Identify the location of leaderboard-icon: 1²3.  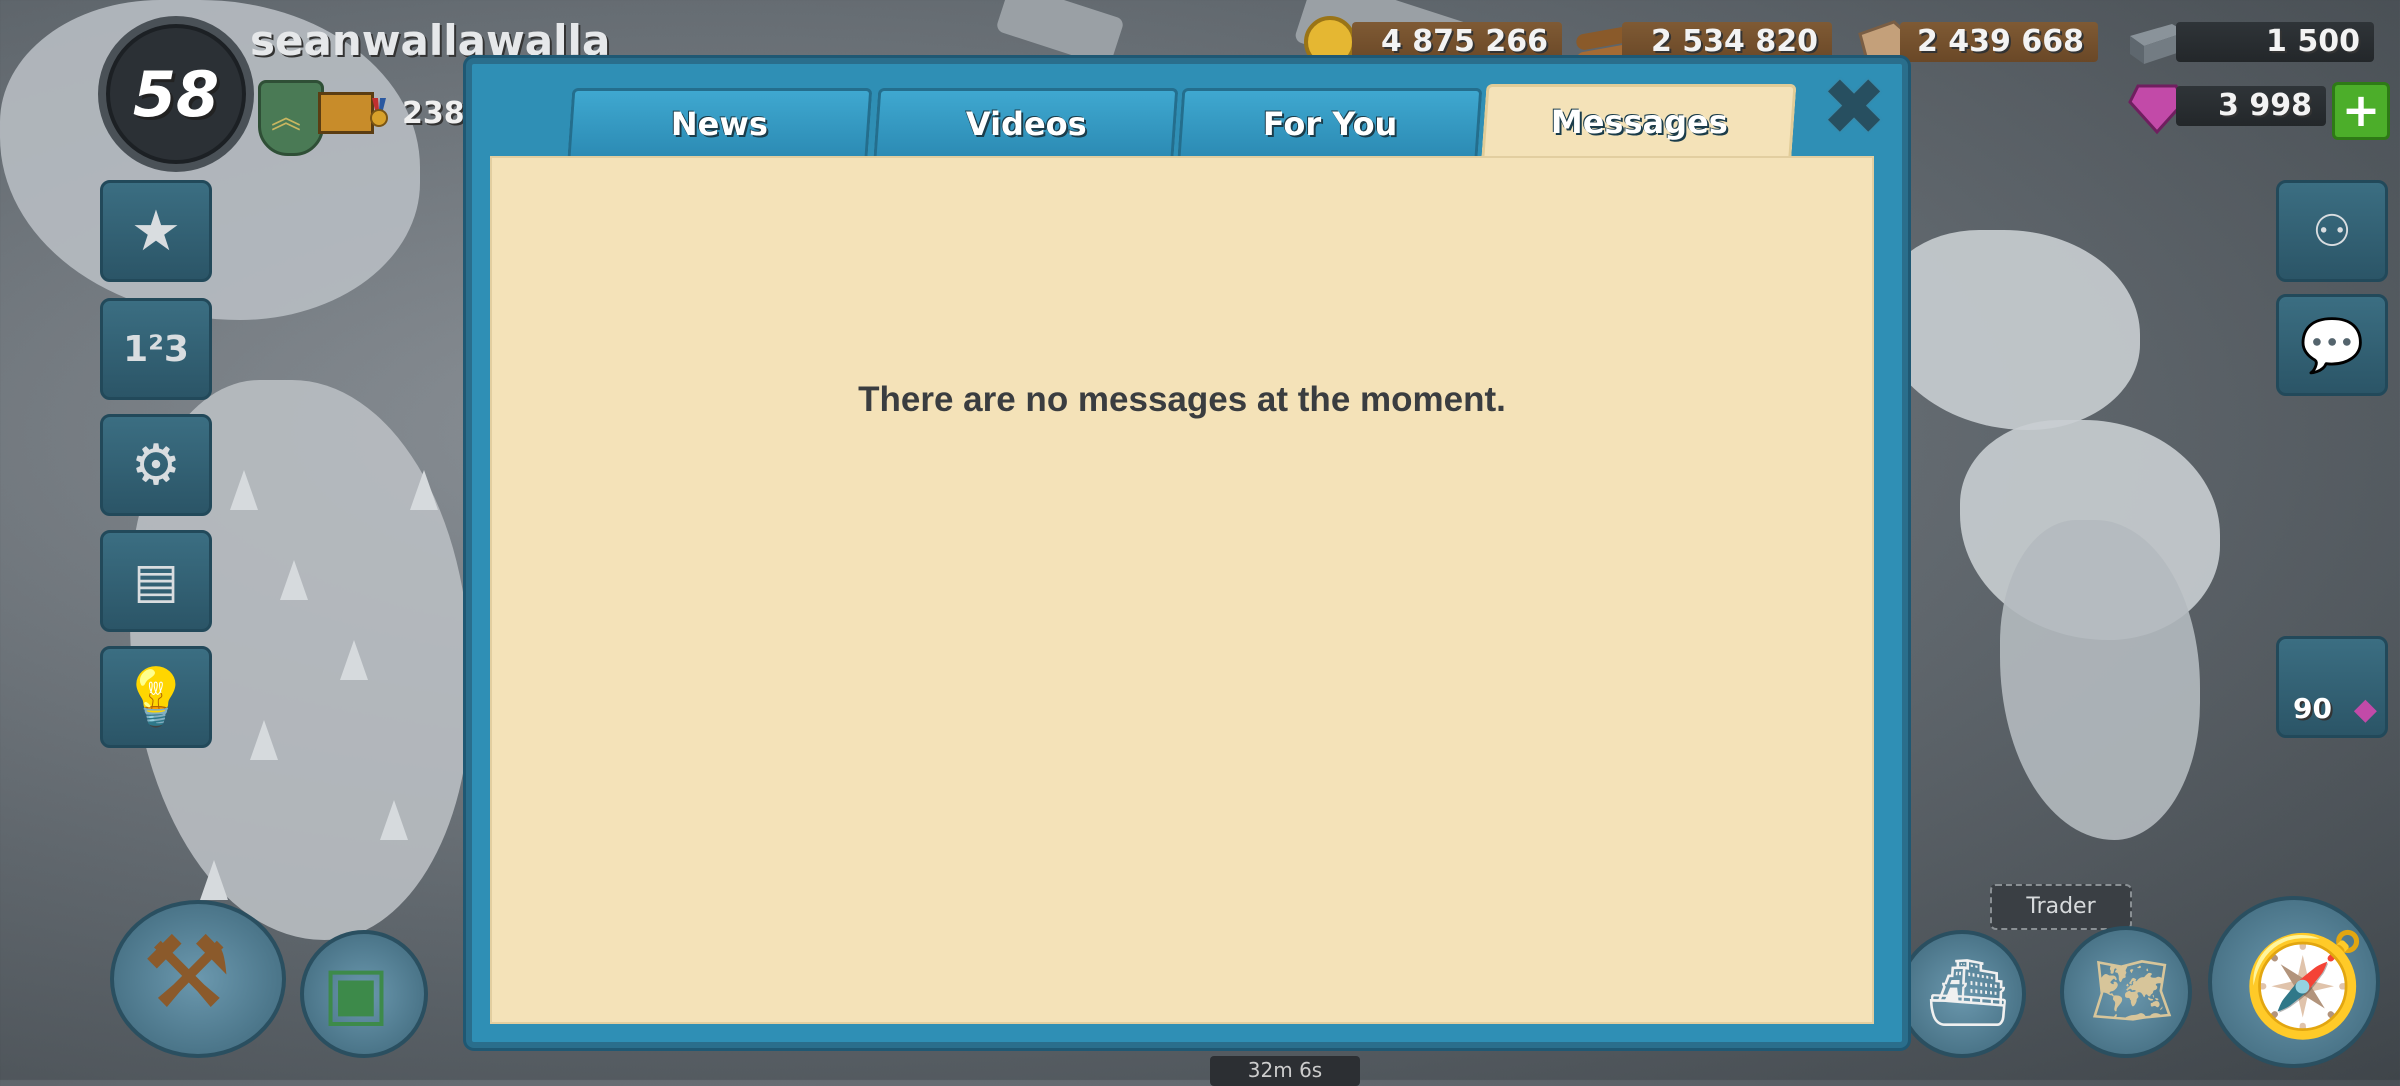
(156, 349).